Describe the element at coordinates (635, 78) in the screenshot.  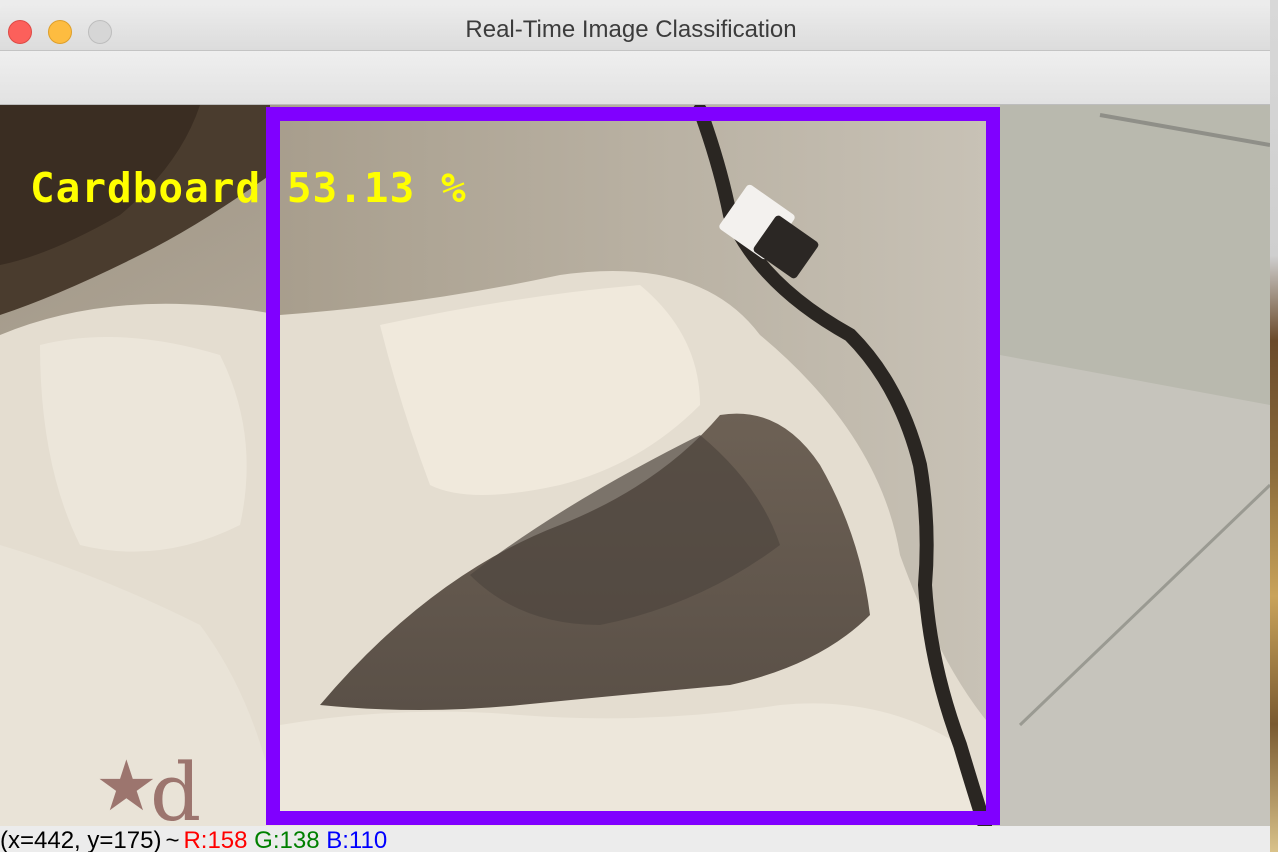
I see `toolbar` at that location.